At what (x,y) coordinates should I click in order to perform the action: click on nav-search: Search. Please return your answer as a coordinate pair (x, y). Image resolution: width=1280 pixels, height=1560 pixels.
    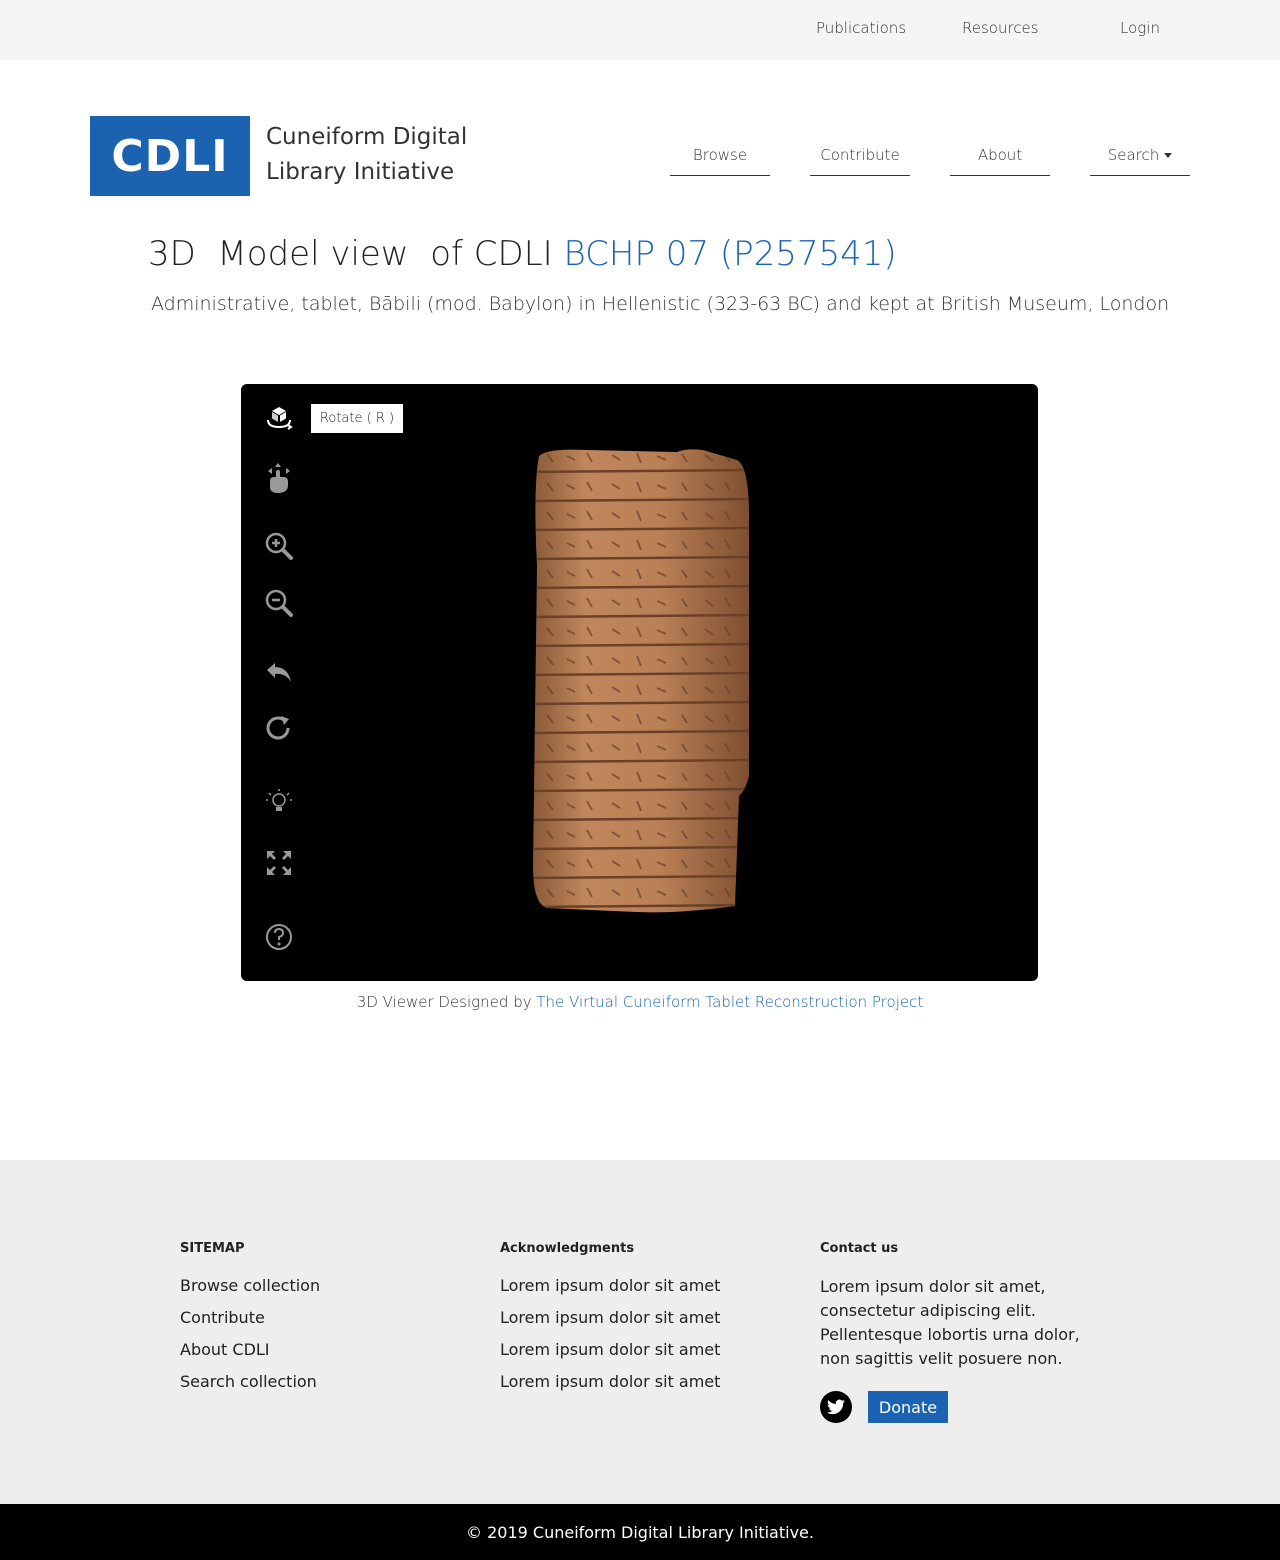
    Looking at the image, I should click on (1140, 161).